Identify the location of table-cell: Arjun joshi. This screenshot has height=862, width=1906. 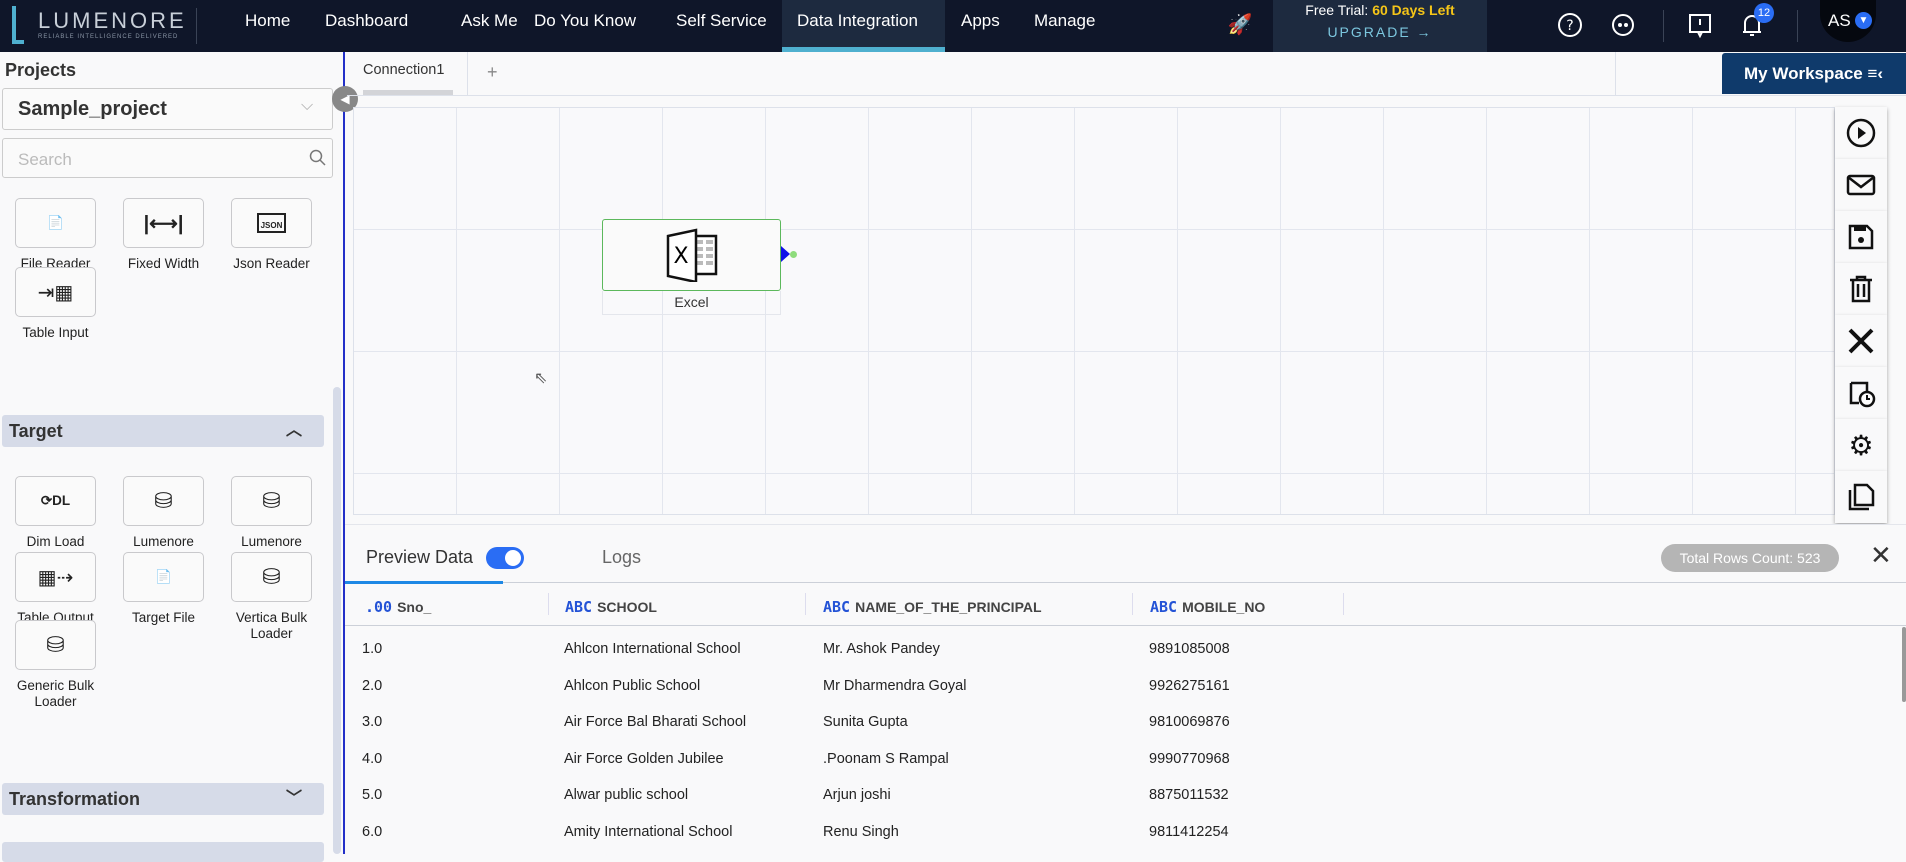
(857, 795).